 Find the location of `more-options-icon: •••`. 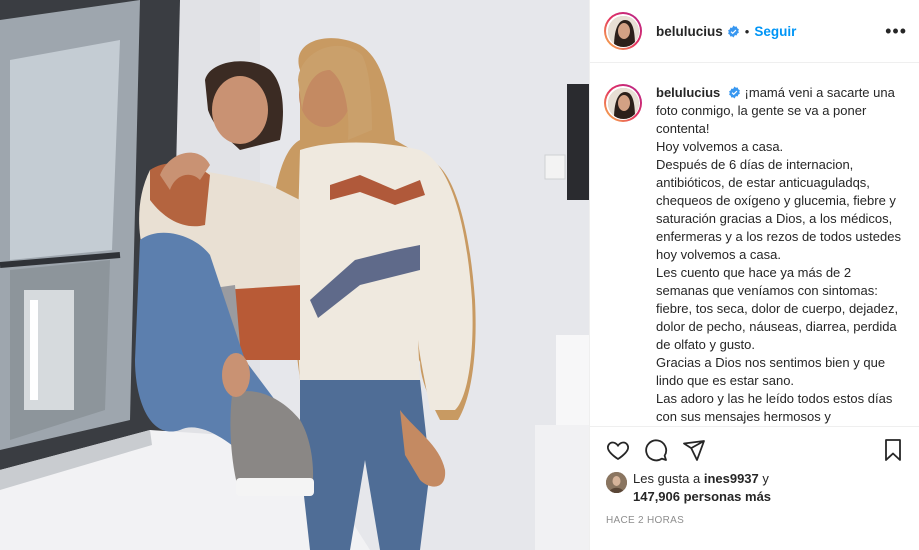

more-options-icon: ••• is located at coordinates (896, 31).